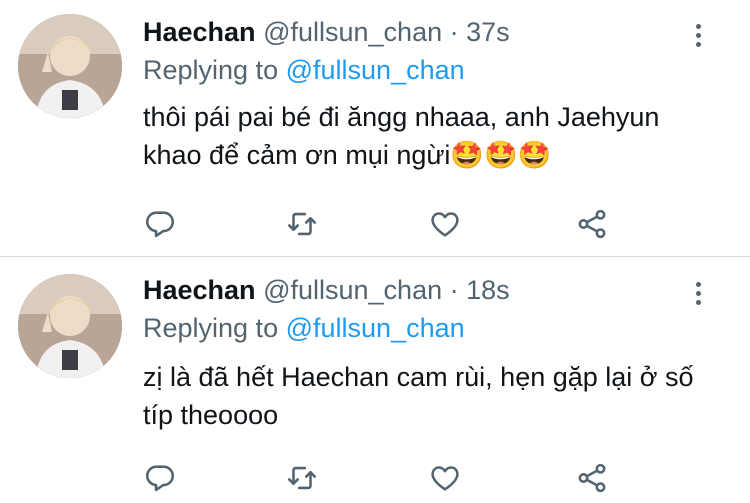 This screenshot has height=503, width=750. What do you see at coordinates (488, 290) in the screenshot?
I see `timestamp: 18s` at bounding box center [488, 290].